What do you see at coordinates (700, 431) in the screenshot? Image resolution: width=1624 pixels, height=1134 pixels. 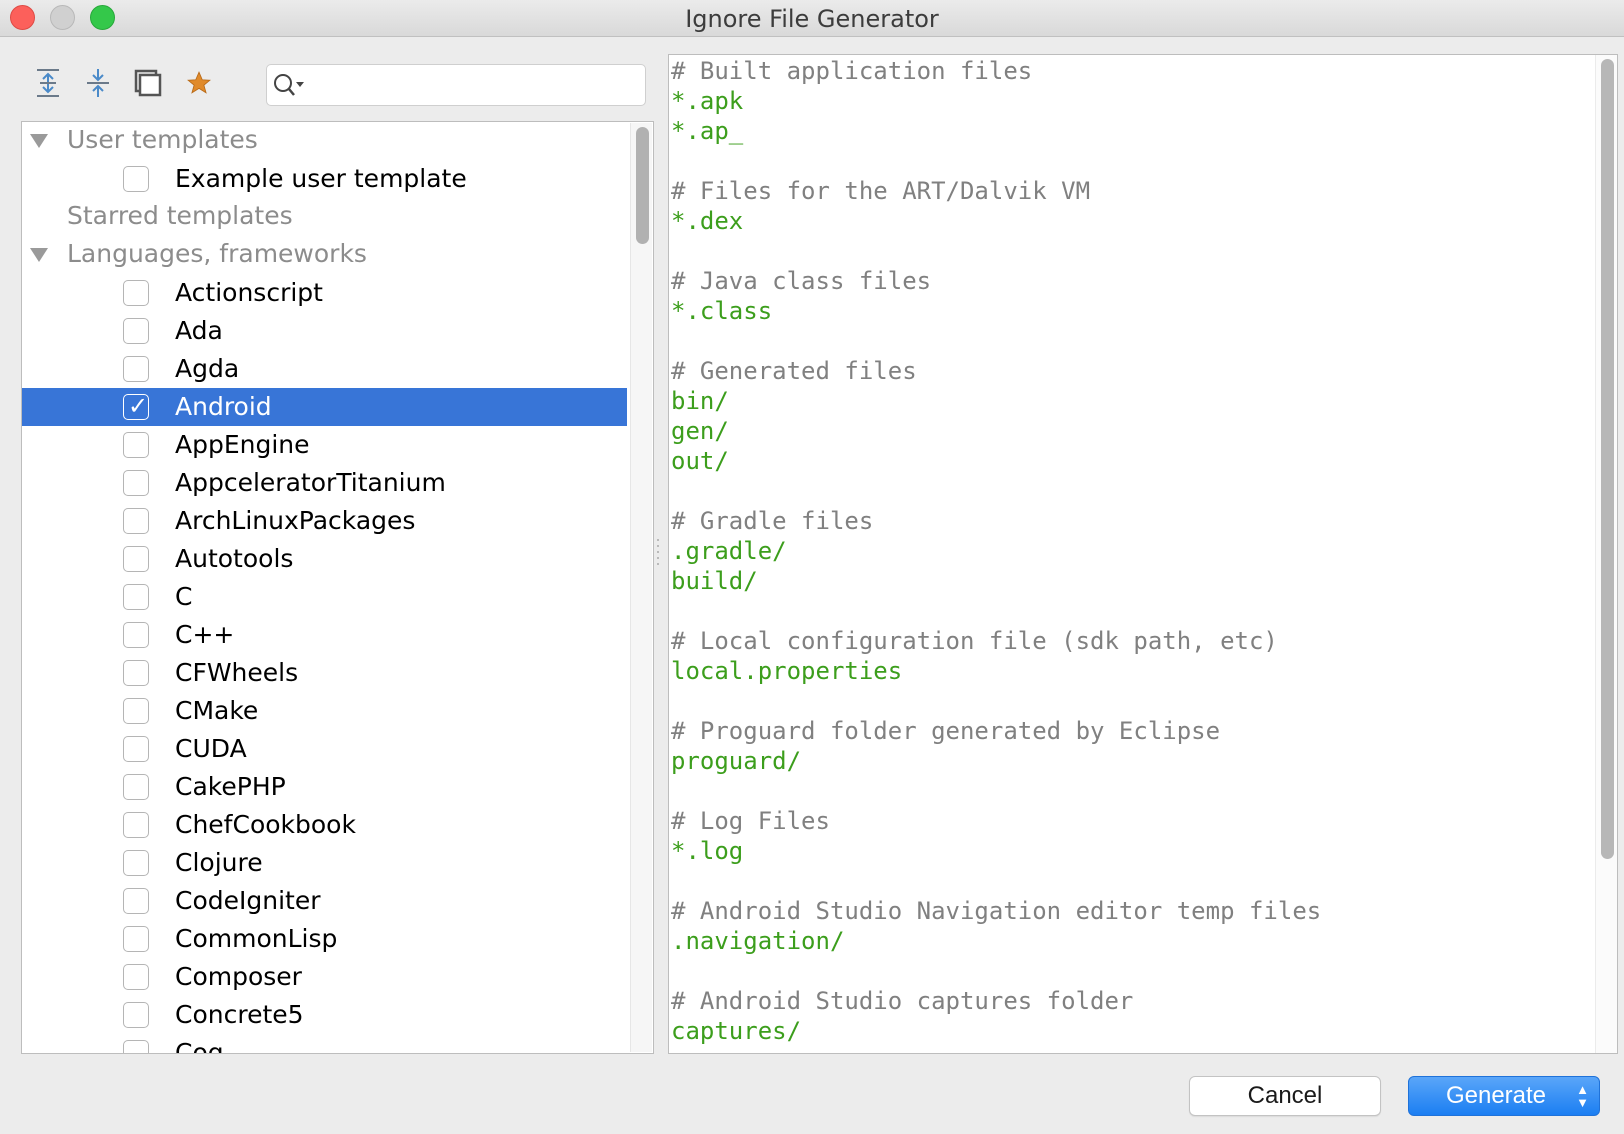 I see `pattern-line: gen/` at bounding box center [700, 431].